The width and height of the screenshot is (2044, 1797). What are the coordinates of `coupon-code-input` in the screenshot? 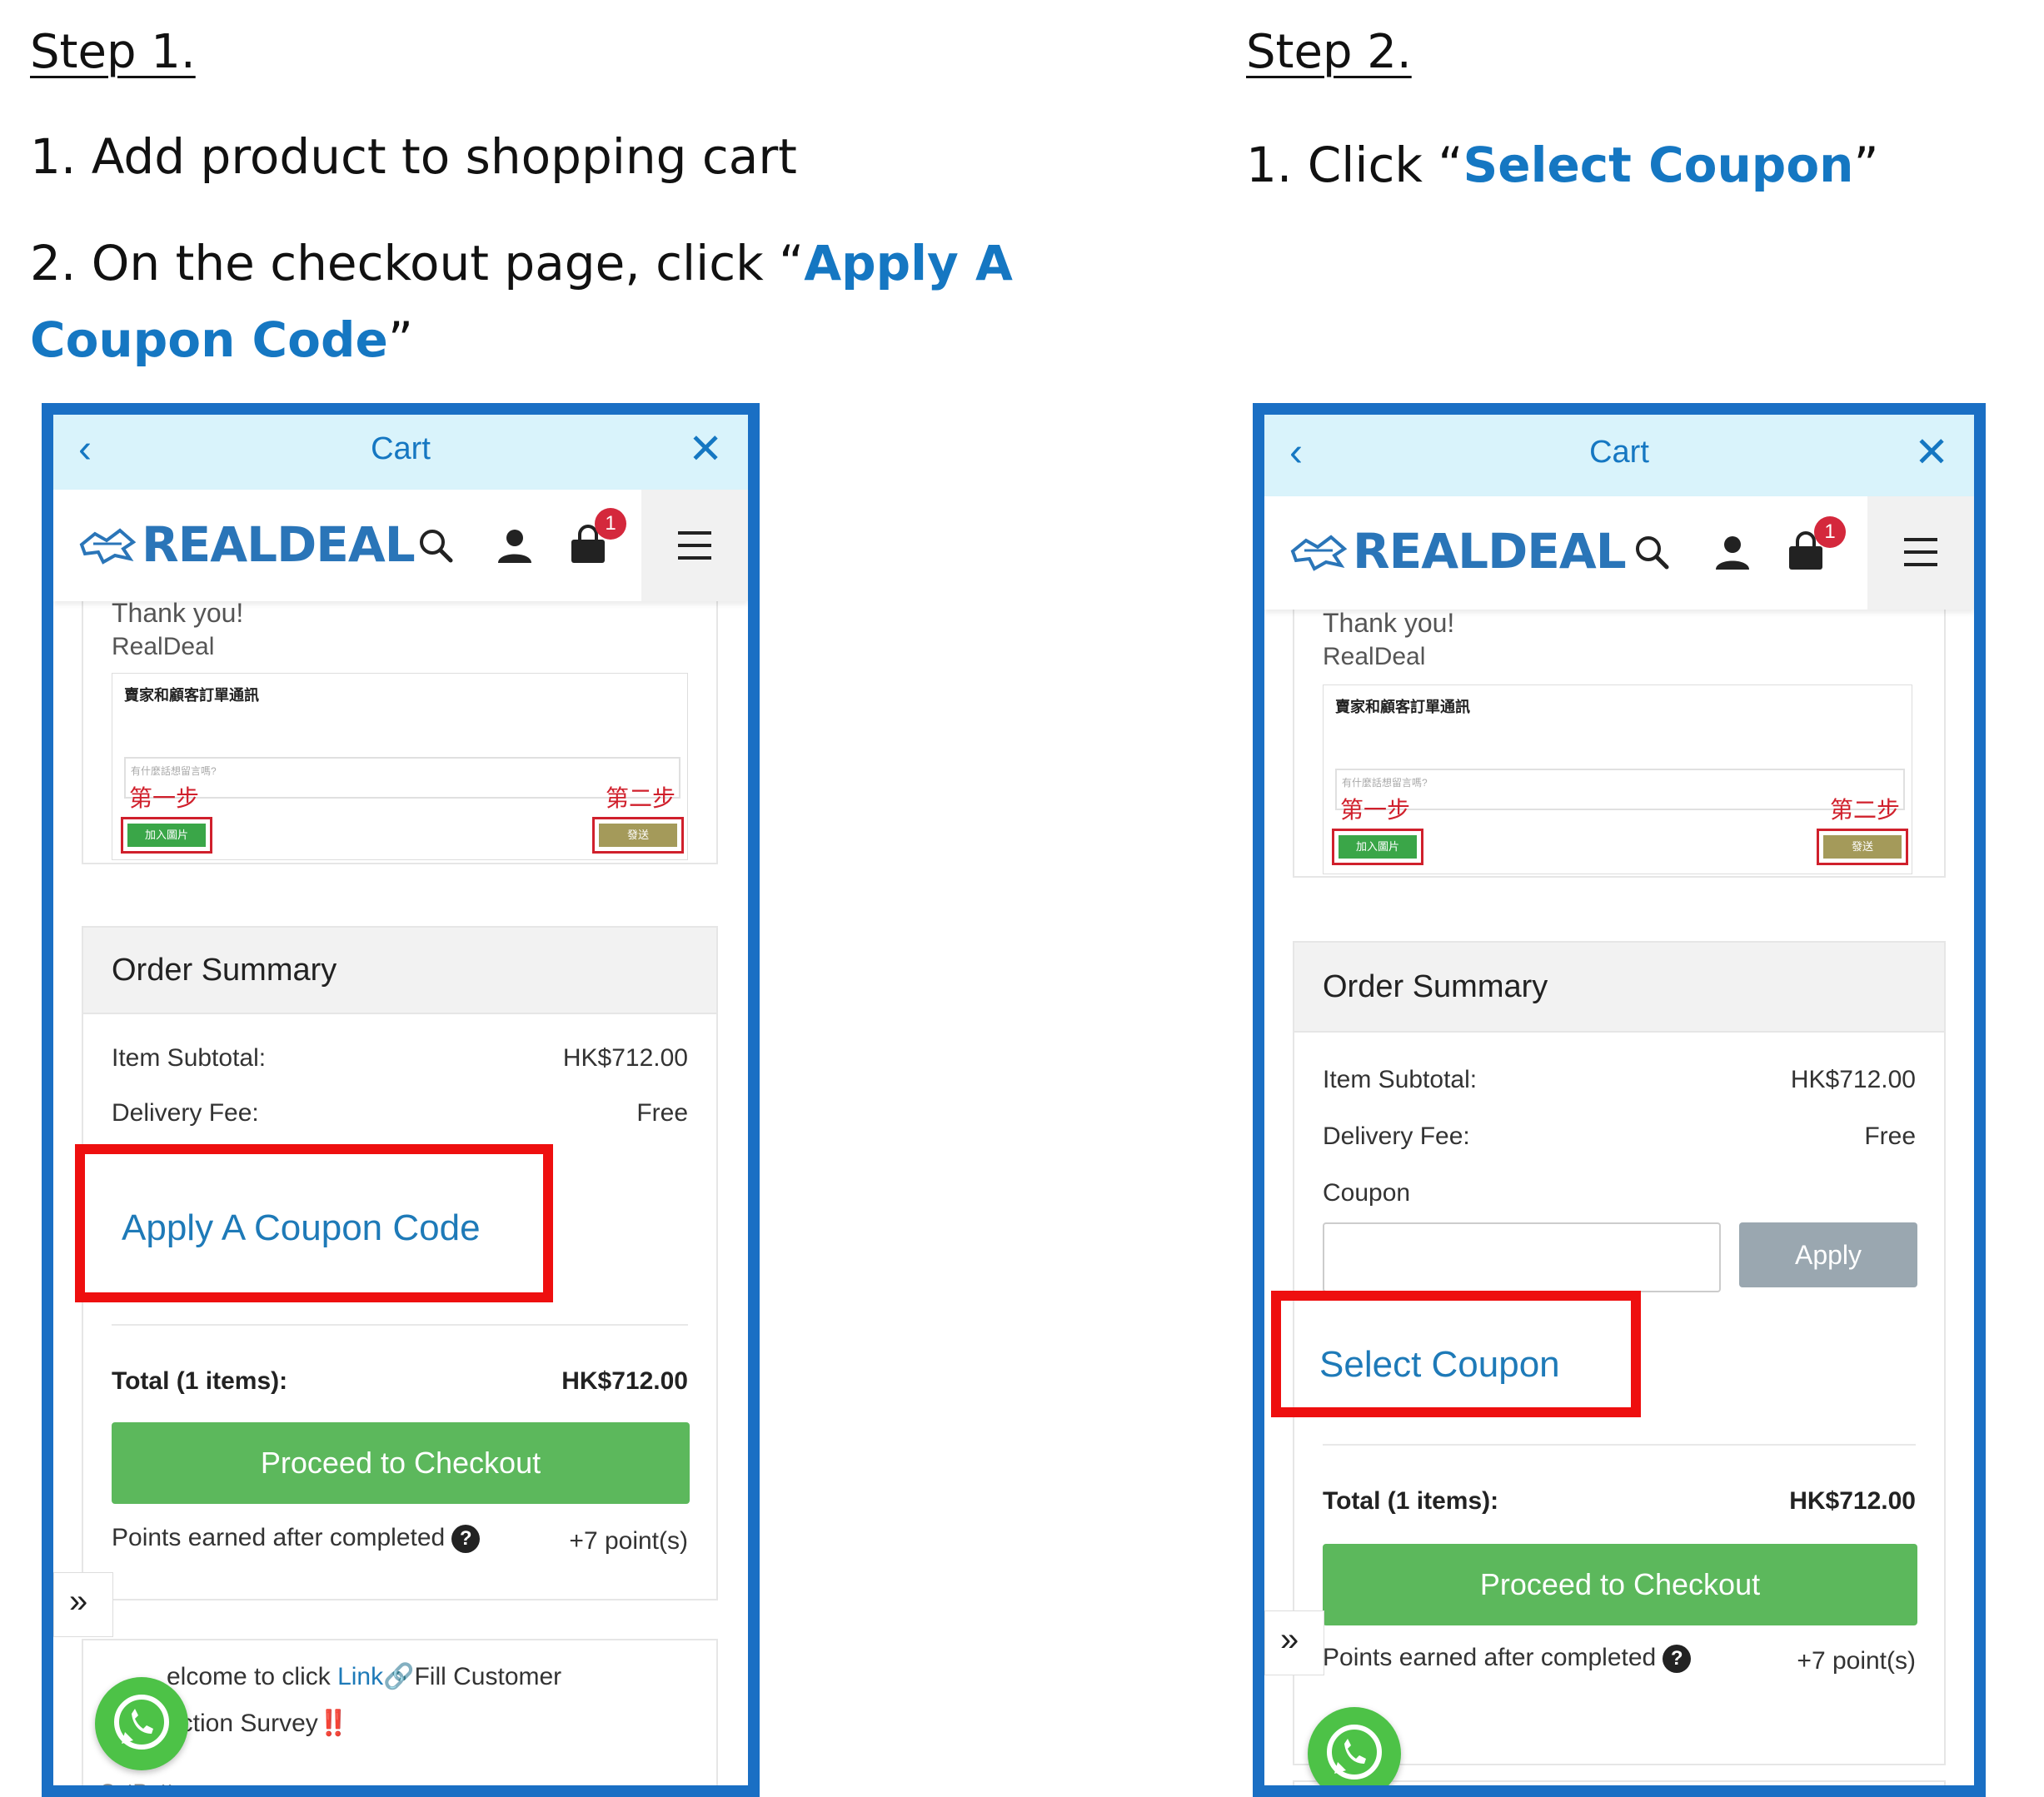 It's located at (1522, 1257).